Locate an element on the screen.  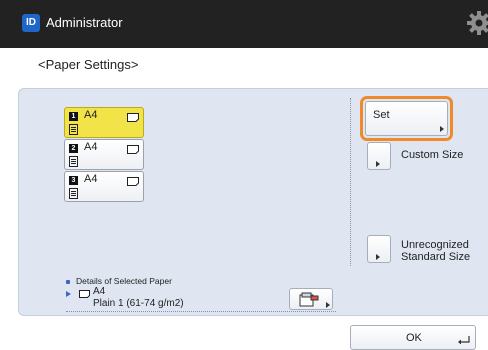
ok-button-label: OK is located at coordinates (414, 338).